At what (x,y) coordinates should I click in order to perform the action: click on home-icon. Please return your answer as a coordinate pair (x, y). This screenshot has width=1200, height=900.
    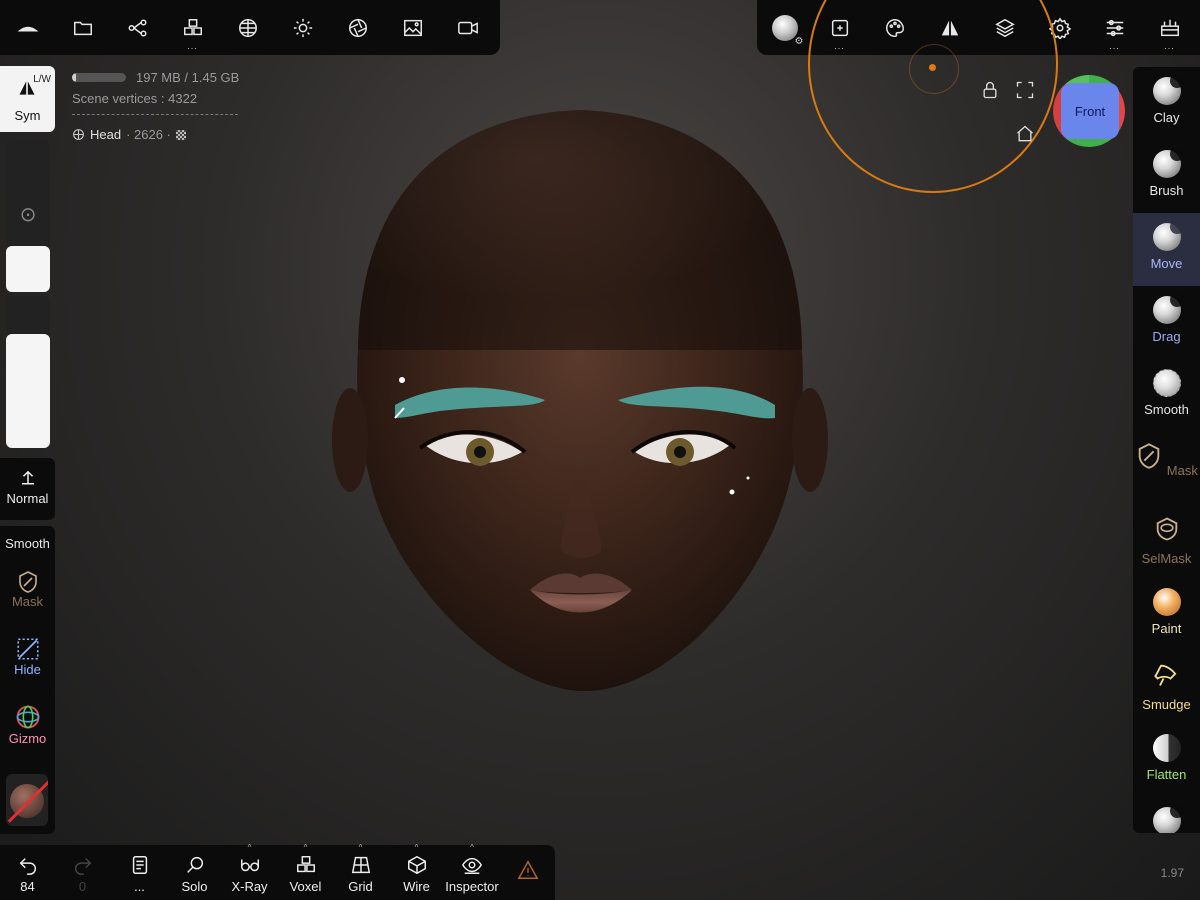
    Looking at the image, I should click on (1025, 134).